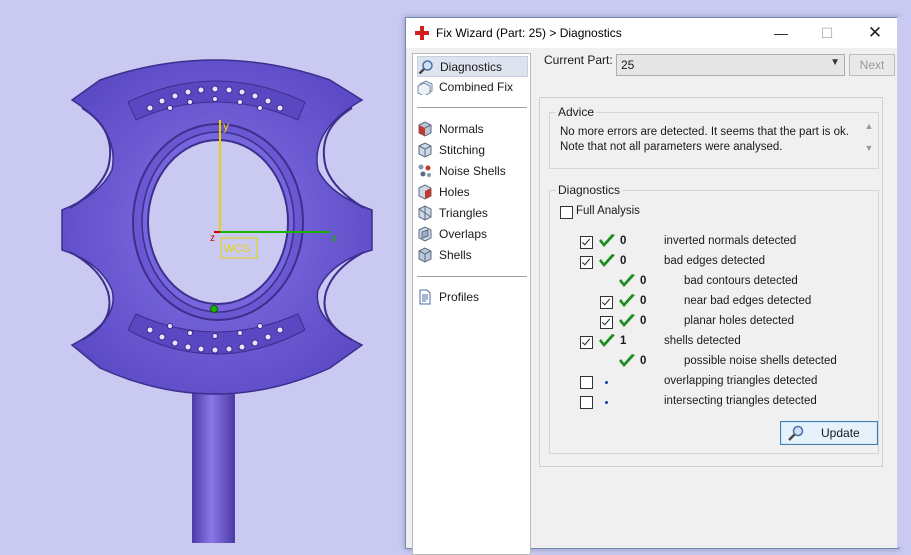 The height and width of the screenshot is (555, 911). Describe the element at coordinates (578, 60) in the screenshot. I see `current-part-label: Current Part:` at that location.